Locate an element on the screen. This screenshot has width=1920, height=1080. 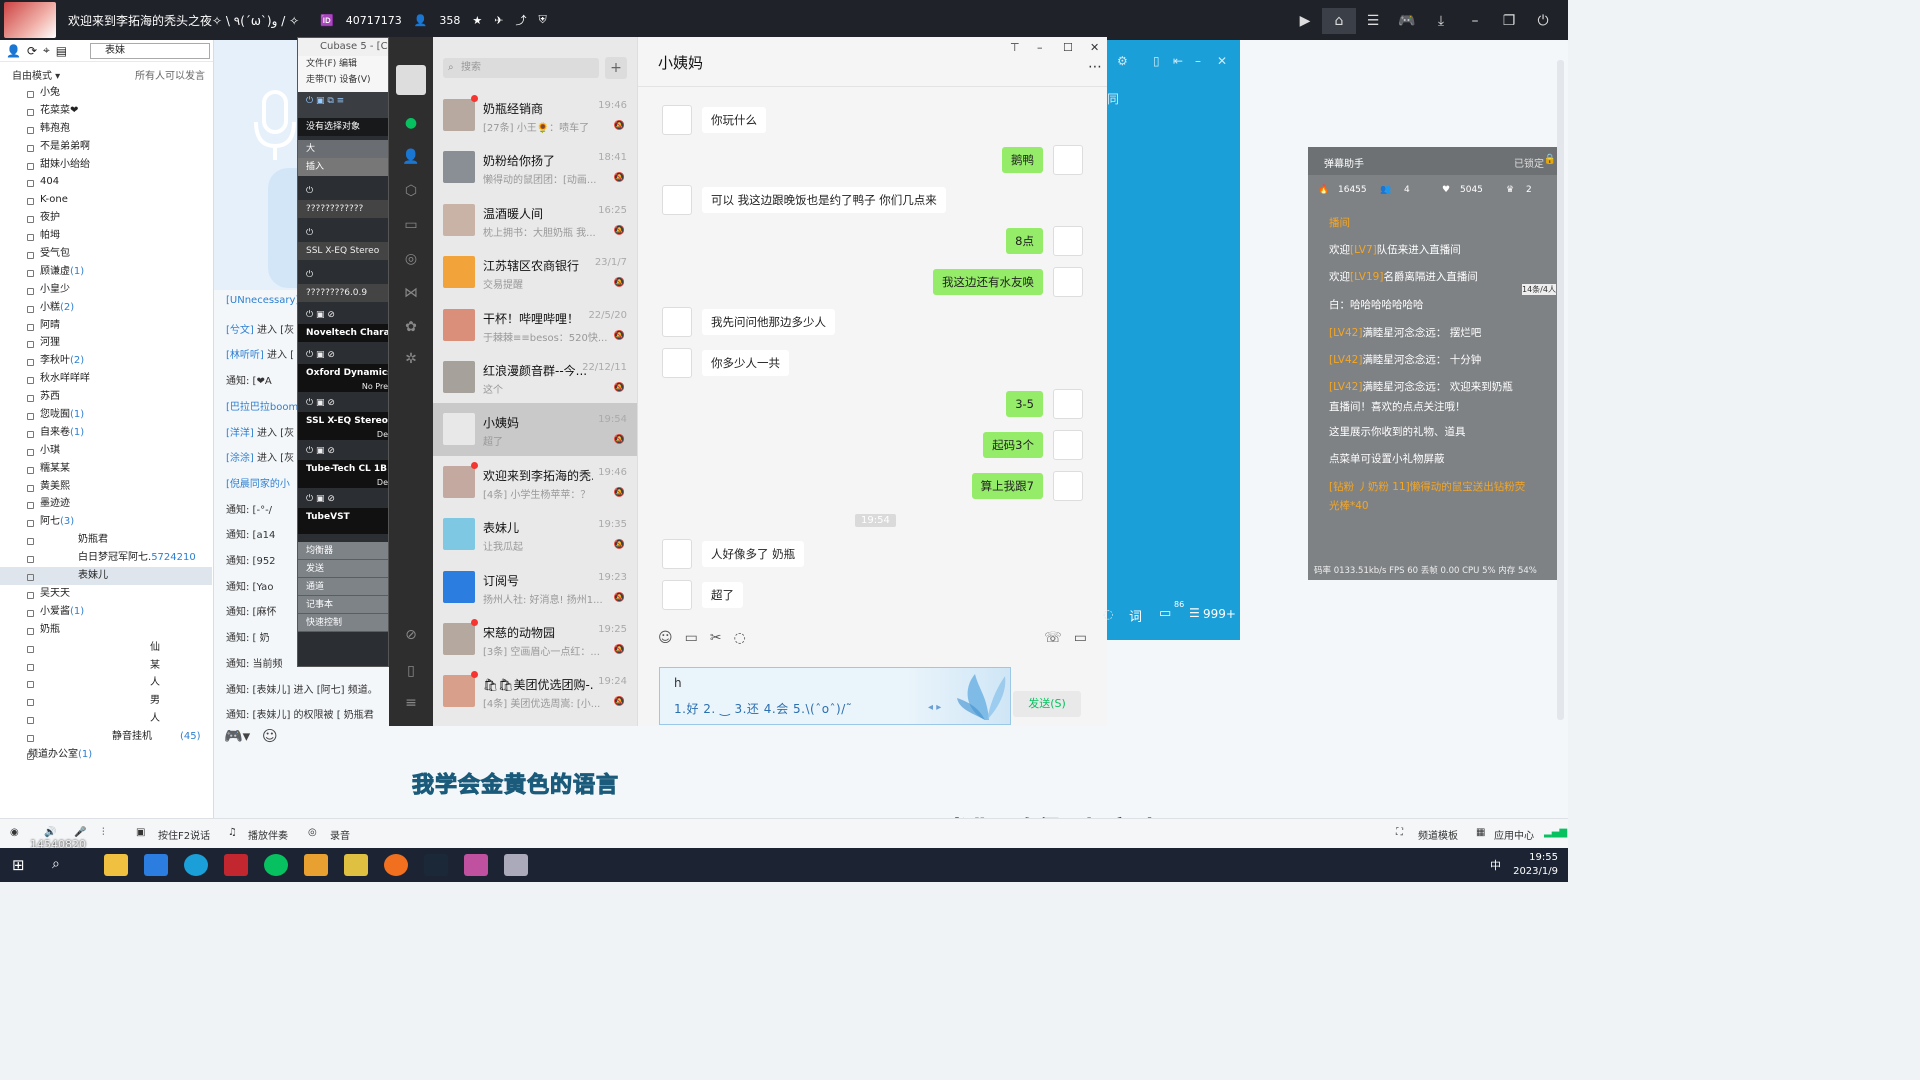
conversation-item: 江苏辖区农商银行 23/1/7 交易提醒 🔕 is located at coordinates (535, 272).